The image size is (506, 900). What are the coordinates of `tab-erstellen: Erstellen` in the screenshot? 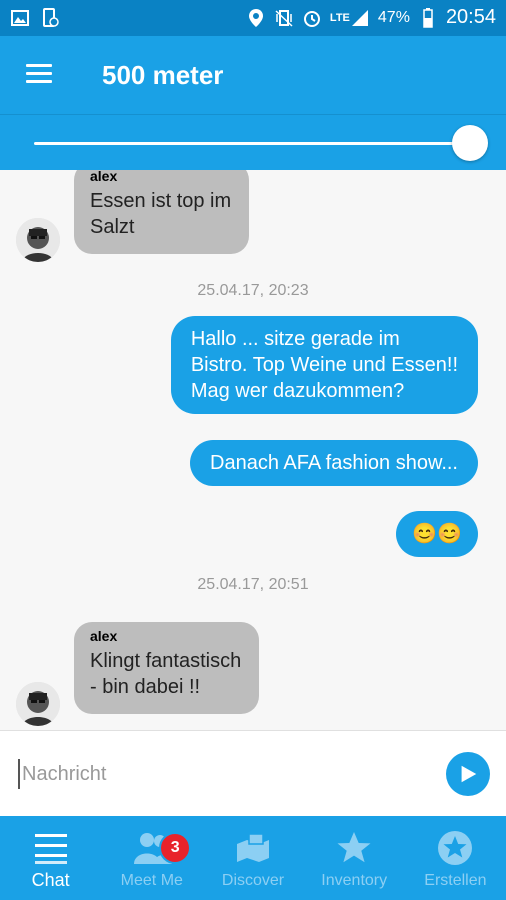 It's located at (455, 858).